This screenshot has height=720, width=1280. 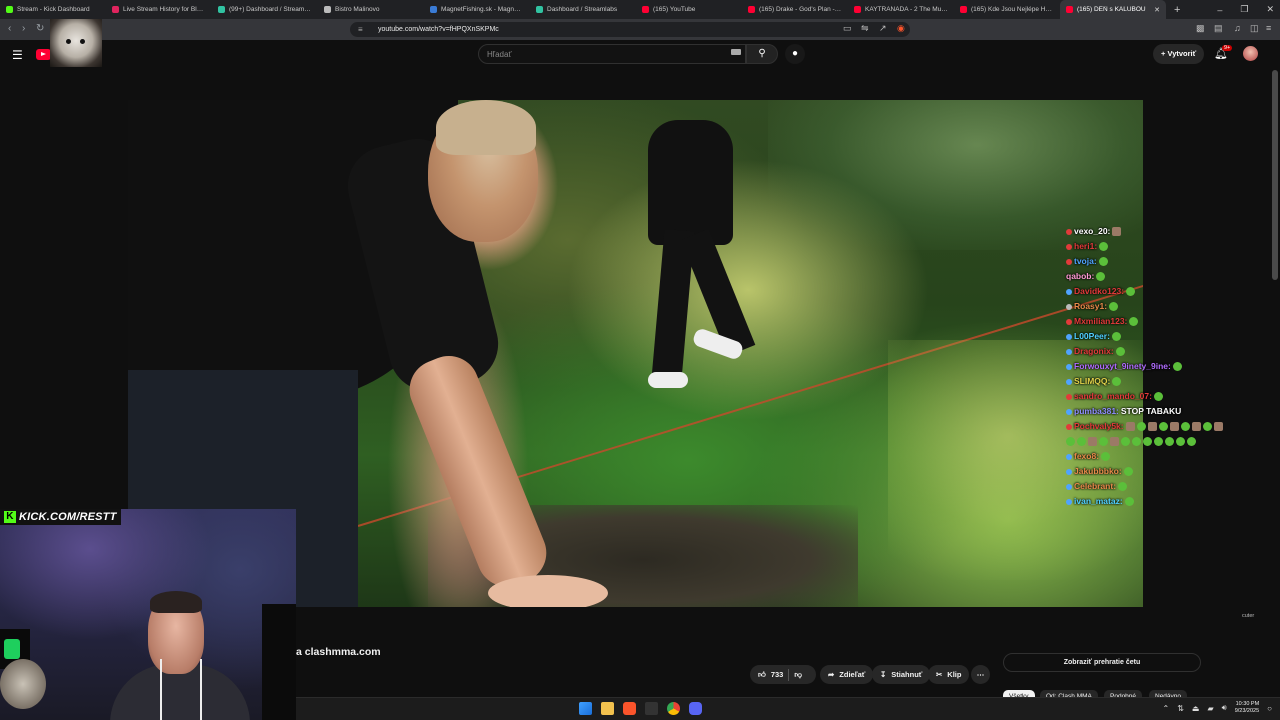 What do you see at coordinates (651, 708) in the screenshot?
I see `app-icon` at bounding box center [651, 708].